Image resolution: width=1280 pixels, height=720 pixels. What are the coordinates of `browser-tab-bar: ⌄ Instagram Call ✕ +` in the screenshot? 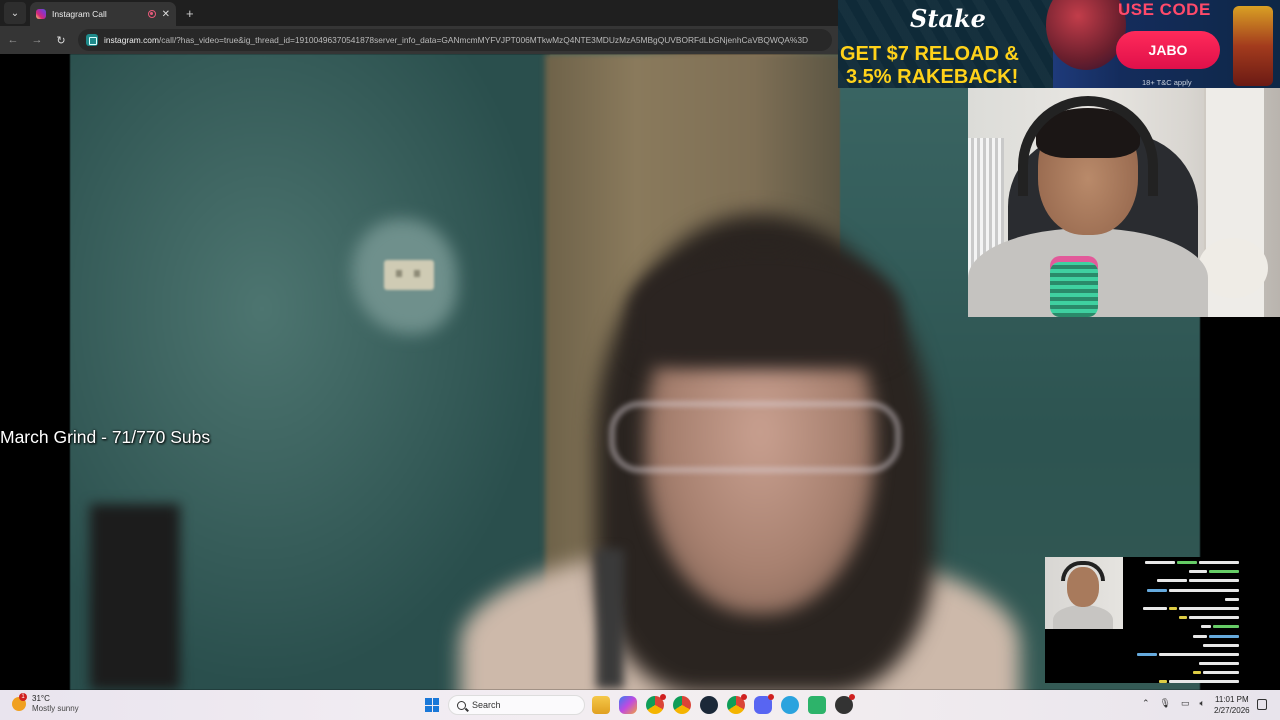 It's located at (419, 13).